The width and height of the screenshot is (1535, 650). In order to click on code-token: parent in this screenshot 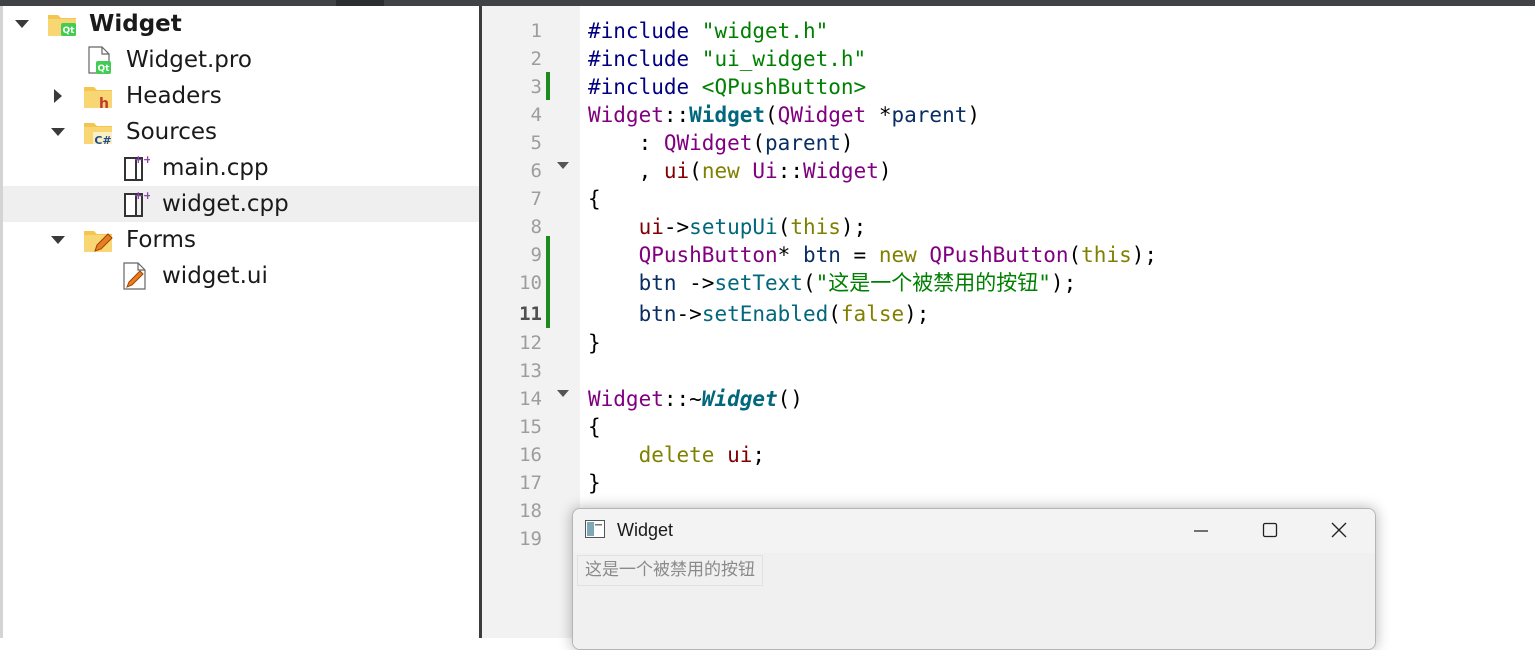, I will do `click(929, 115)`.